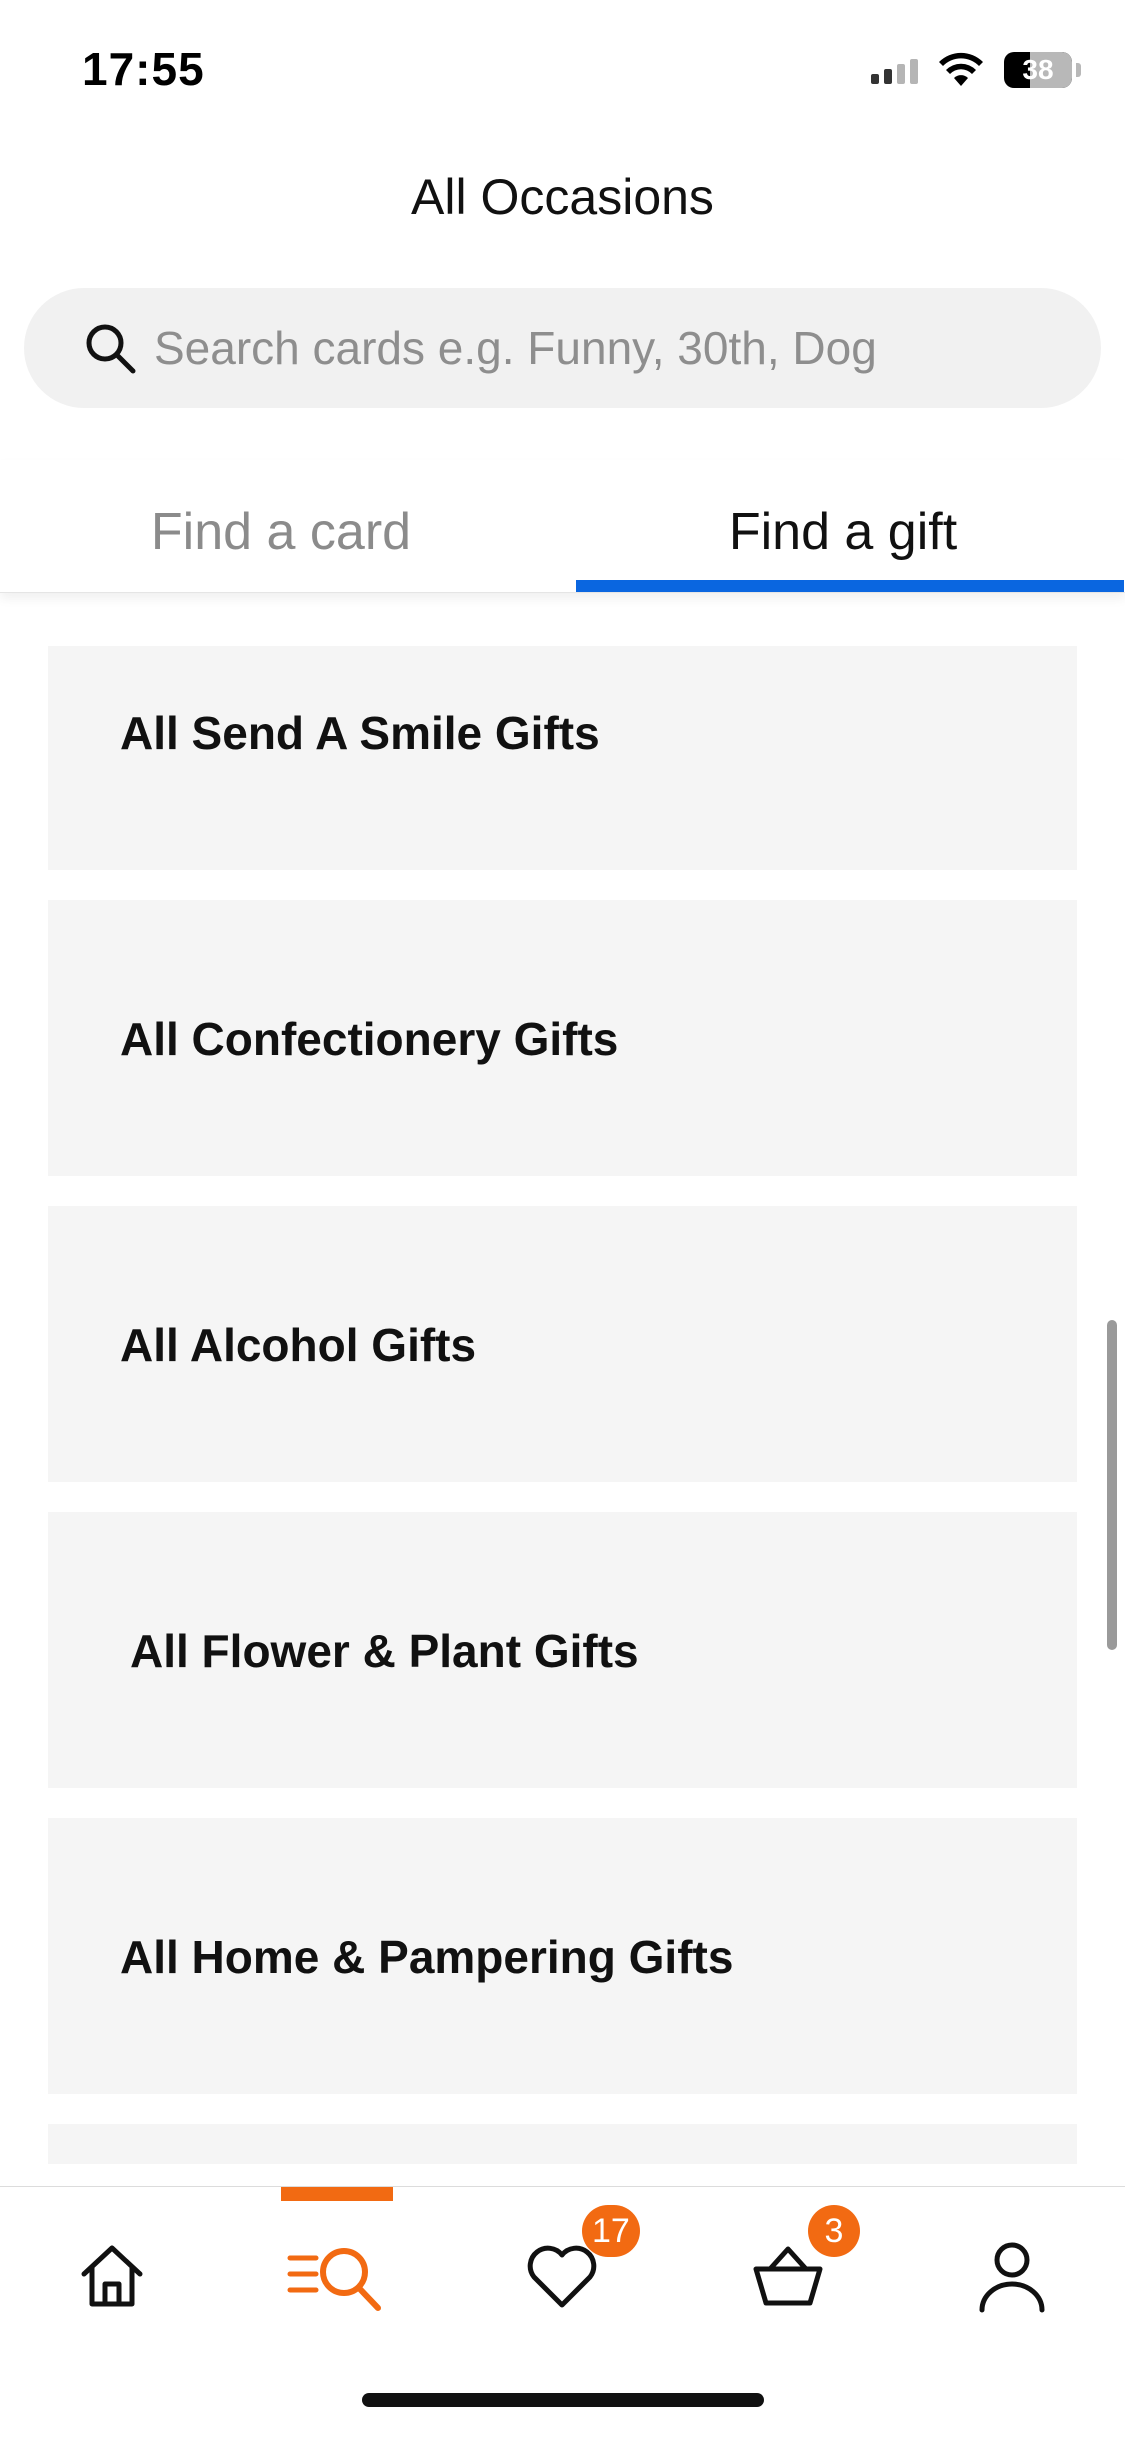 The width and height of the screenshot is (1125, 2437). What do you see at coordinates (843, 532) in the screenshot?
I see `tab-label: Find a gift` at bounding box center [843, 532].